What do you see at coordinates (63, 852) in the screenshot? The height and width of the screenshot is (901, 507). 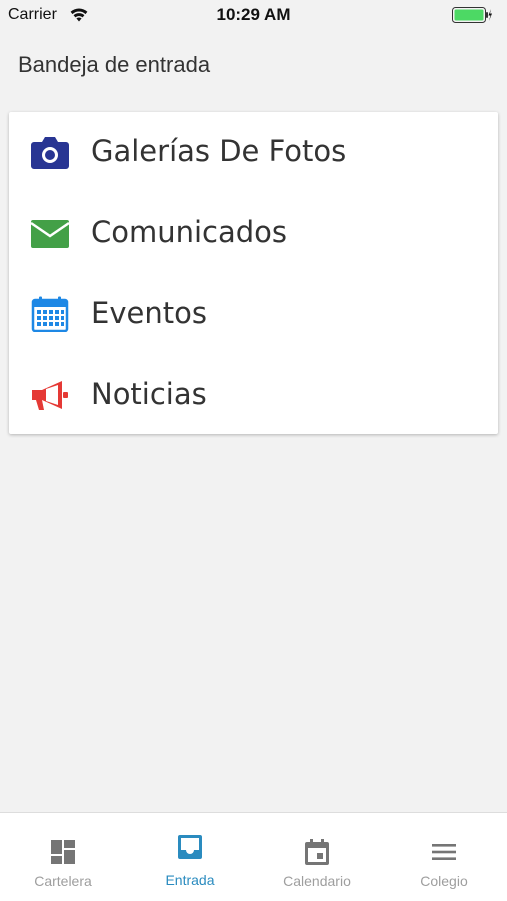 I see `dashboard-icon` at bounding box center [63, 852].